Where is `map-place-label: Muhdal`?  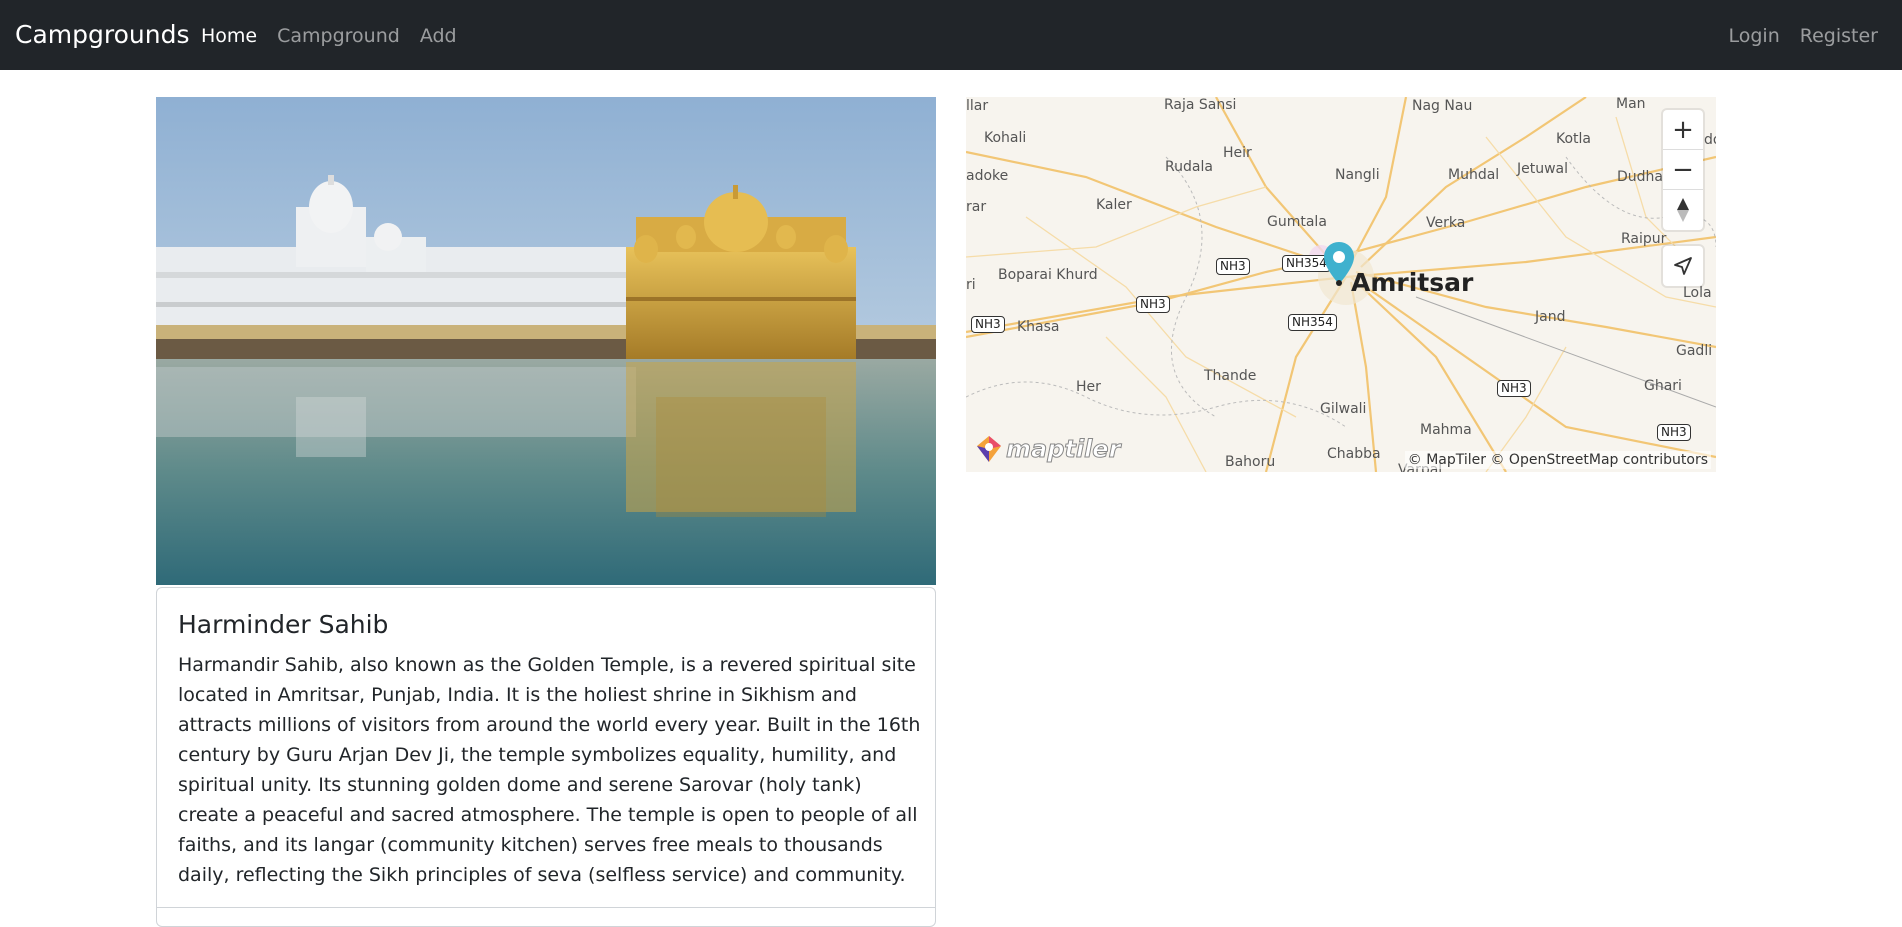
map-place-label: Muhdal is located at coordinates (1474, 175).